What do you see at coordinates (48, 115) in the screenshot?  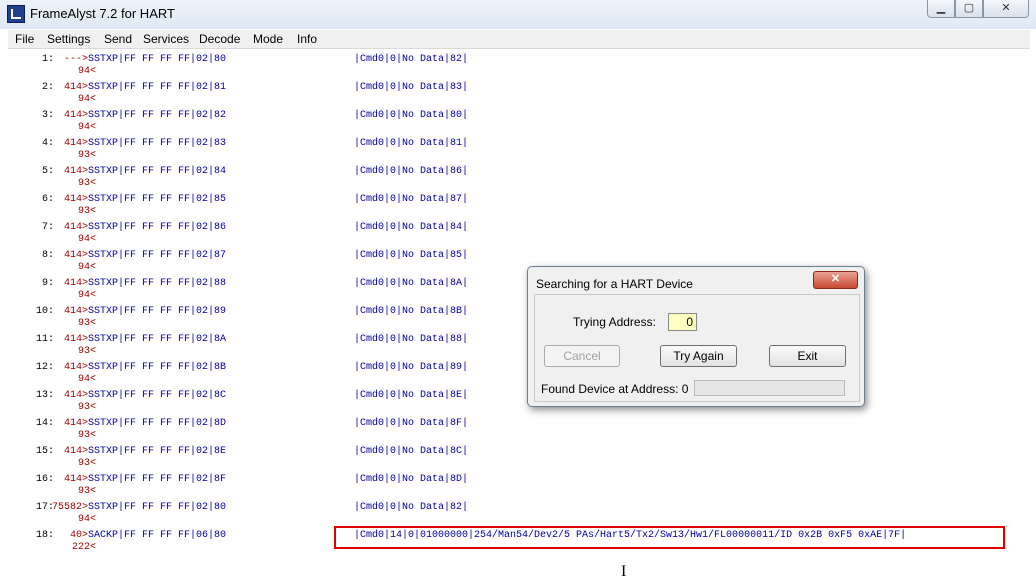 I see `log-row-number: 3:` at bounding box center [48, 115].